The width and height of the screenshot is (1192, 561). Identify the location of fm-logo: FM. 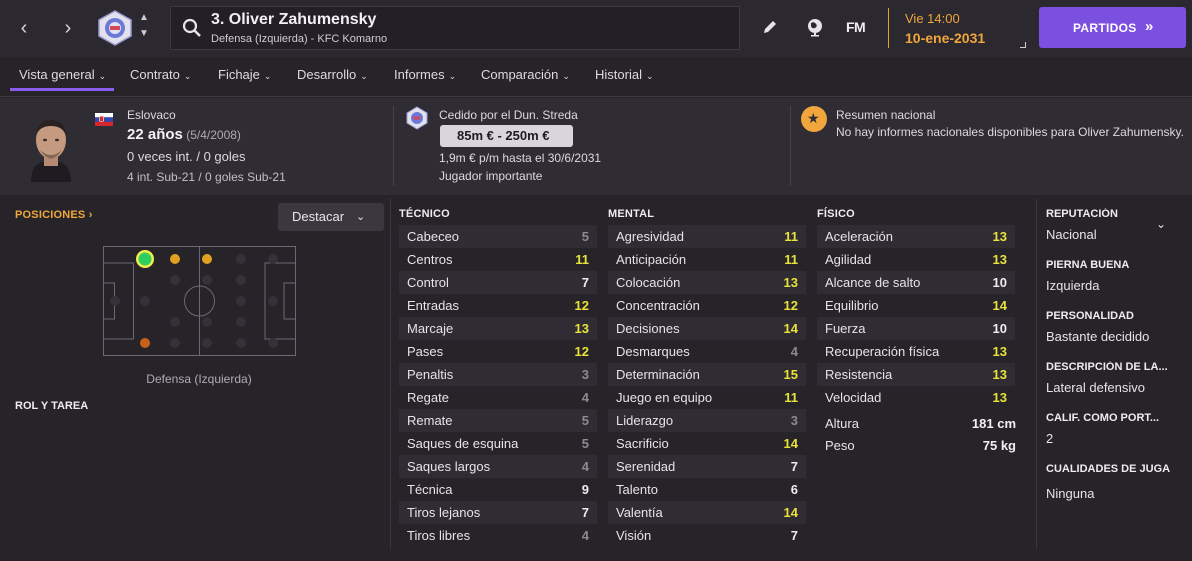
(856, 27).